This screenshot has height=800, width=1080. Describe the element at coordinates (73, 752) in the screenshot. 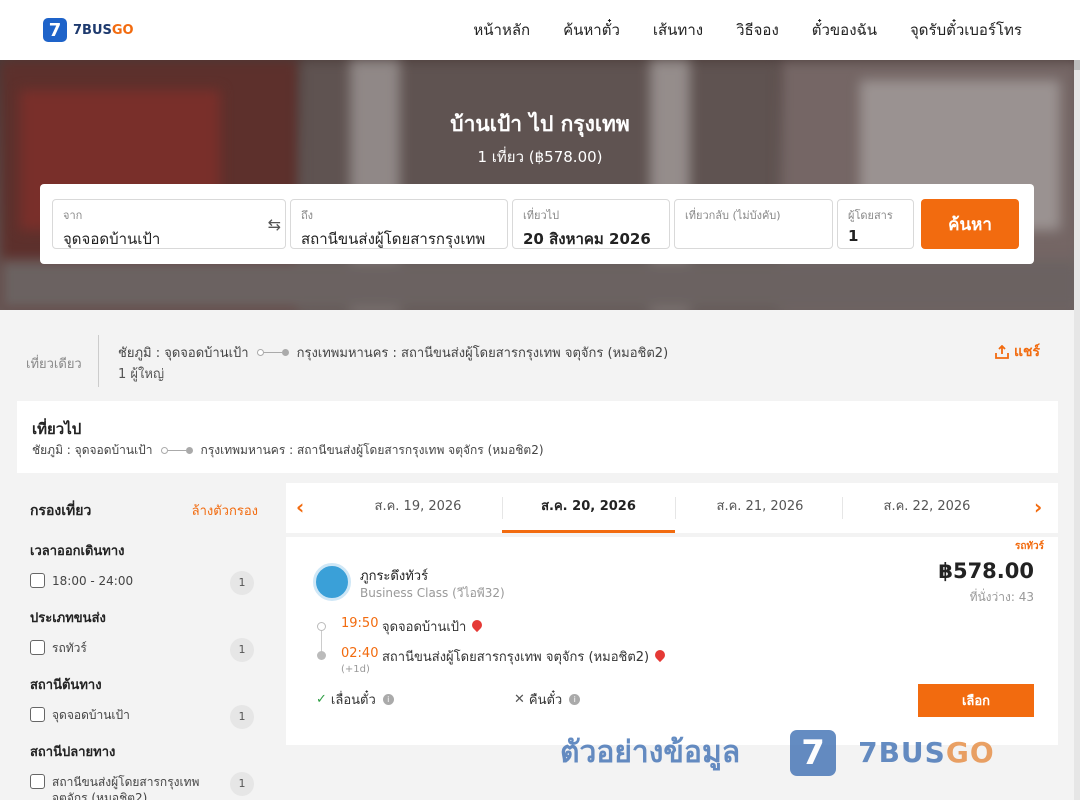

I see `filter-section-title: สถานีปลายทาง` at that location.